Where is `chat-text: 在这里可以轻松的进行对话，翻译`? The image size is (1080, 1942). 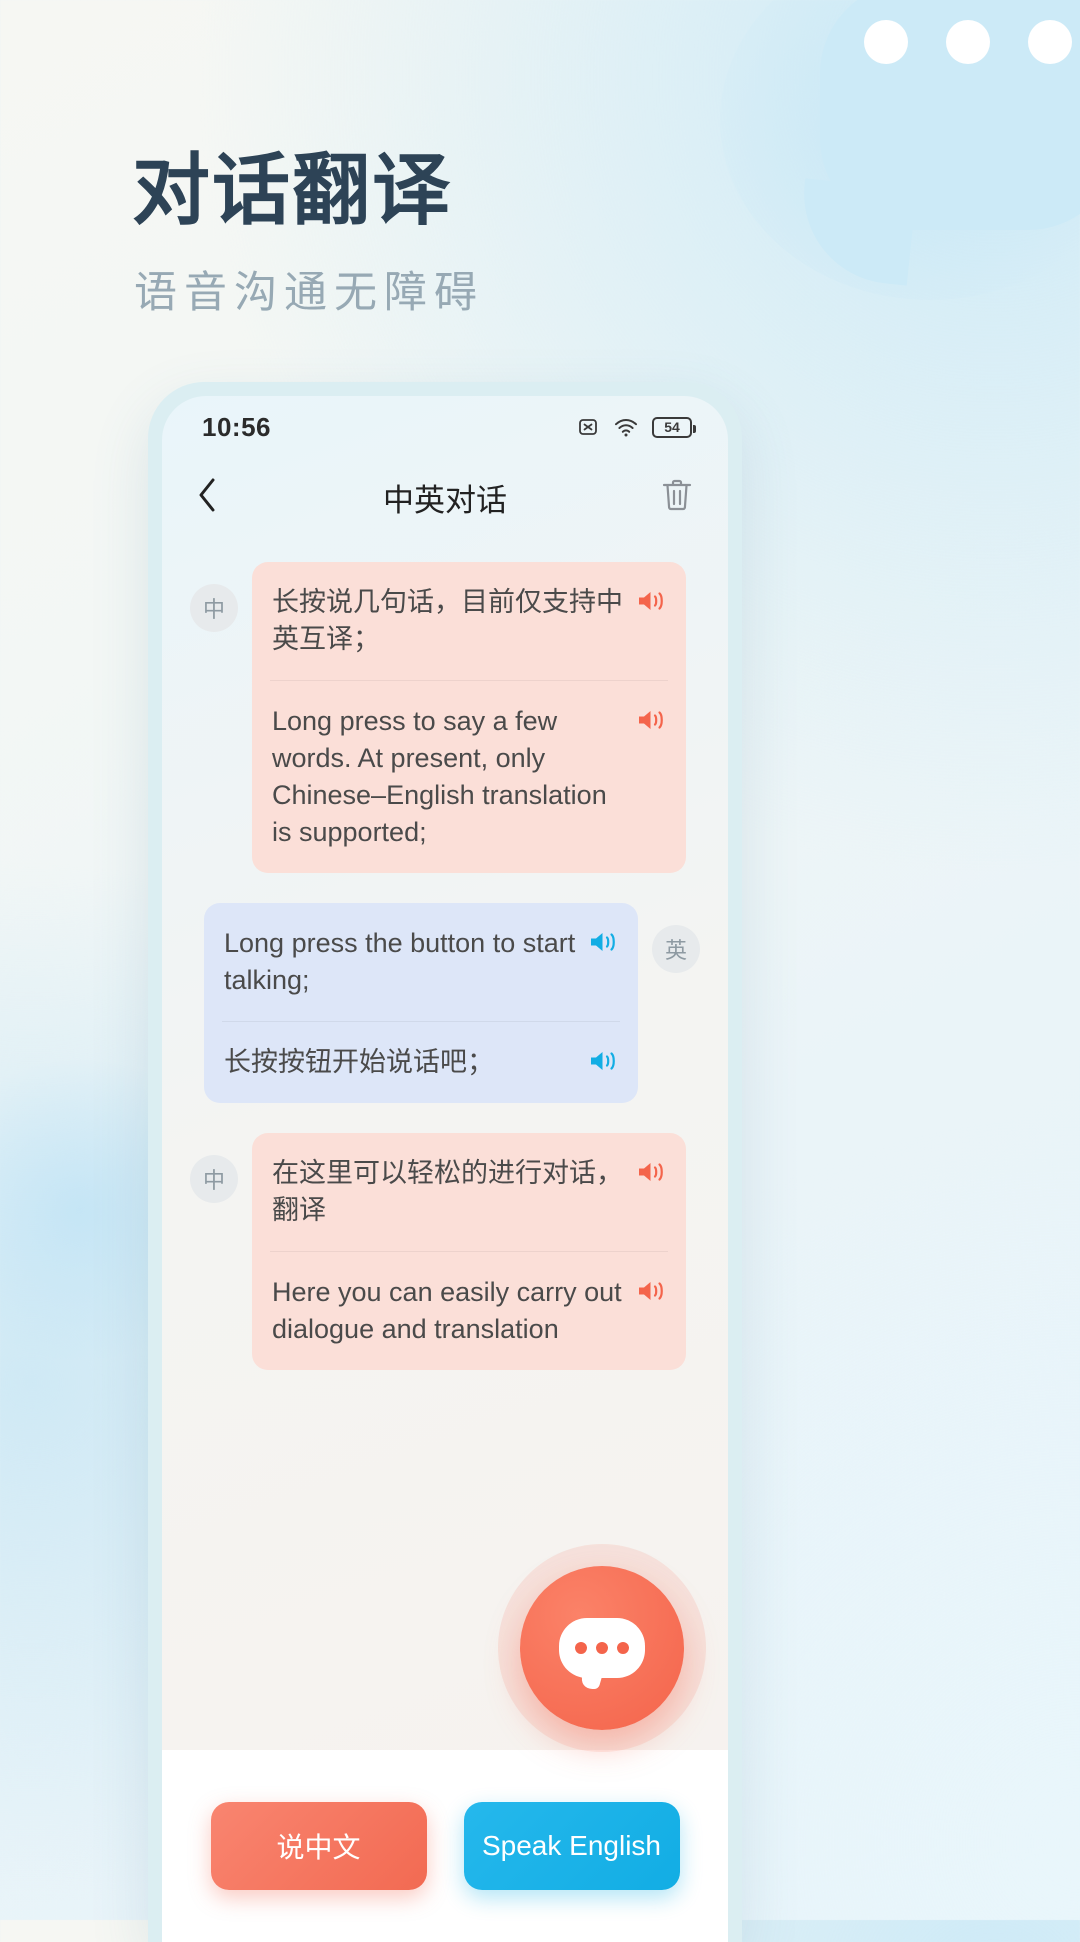 chat-text: 在这里可以轻松的进行对话，翻译 is located at coordinates (447, 1191).